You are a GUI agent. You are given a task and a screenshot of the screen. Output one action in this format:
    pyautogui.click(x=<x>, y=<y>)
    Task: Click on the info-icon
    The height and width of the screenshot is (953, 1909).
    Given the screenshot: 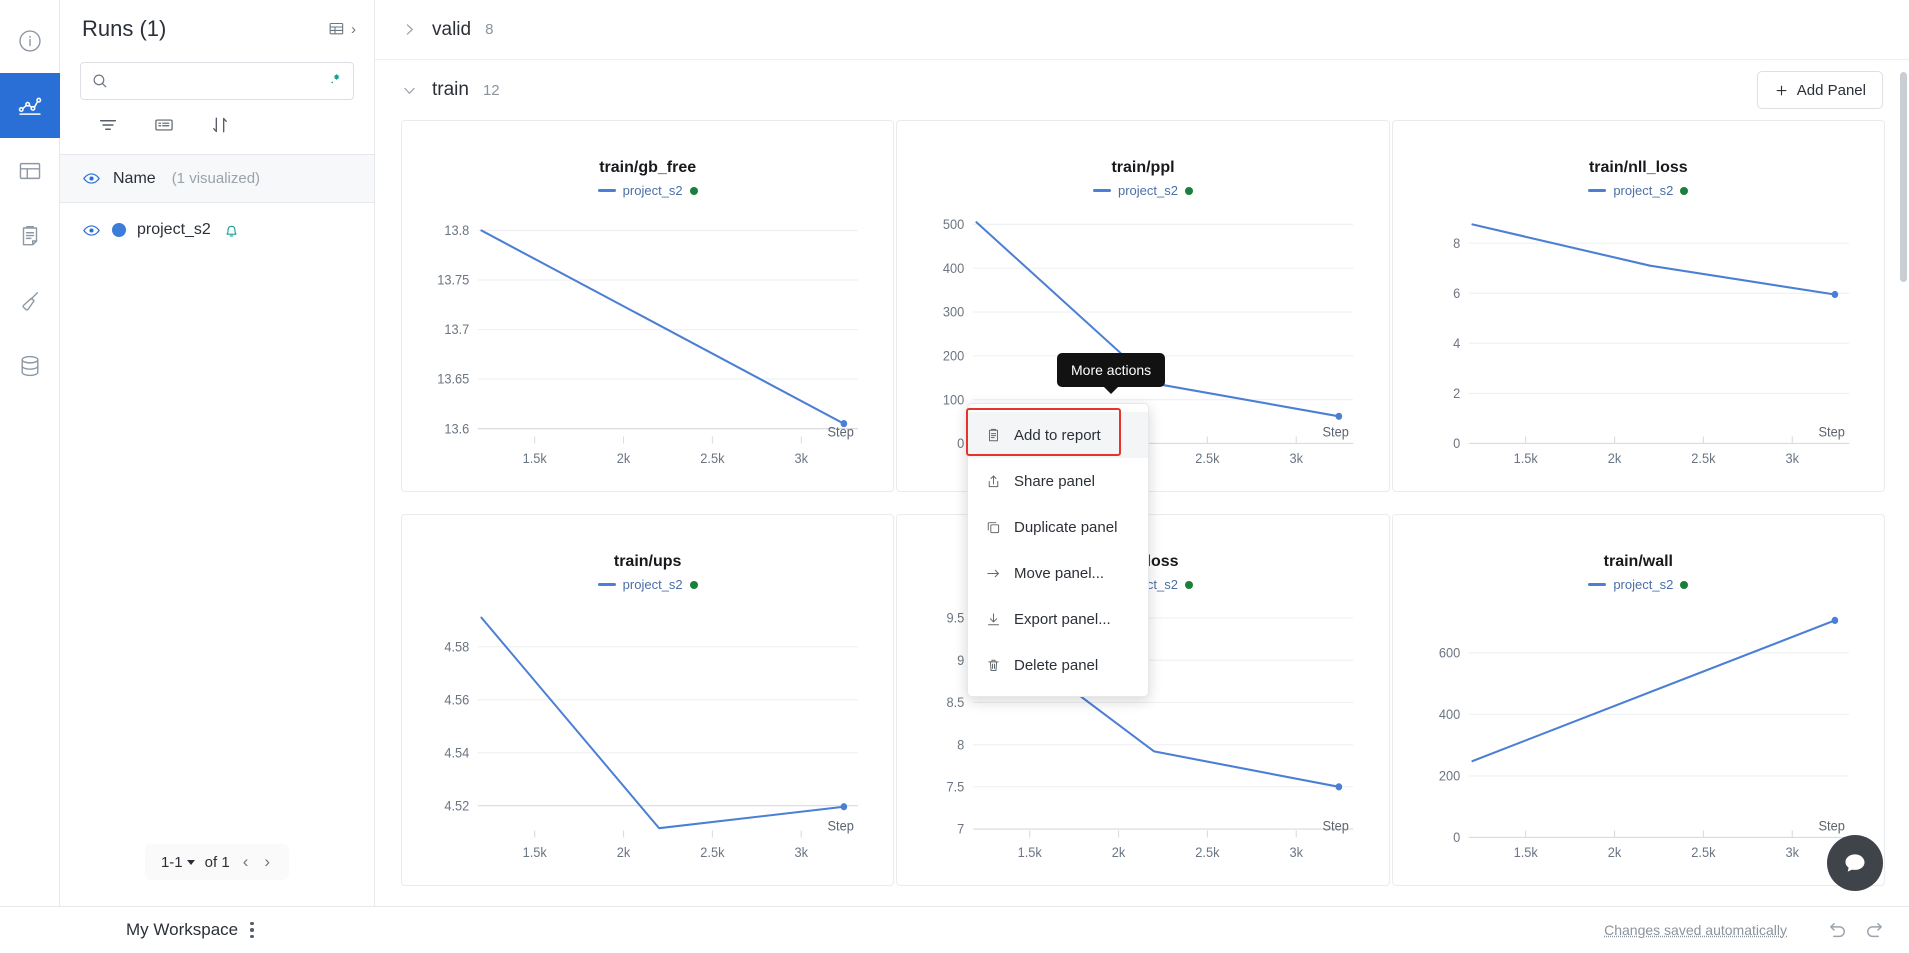 What is the action you would take?
    pyautogui.click(x=30, y=40)
    